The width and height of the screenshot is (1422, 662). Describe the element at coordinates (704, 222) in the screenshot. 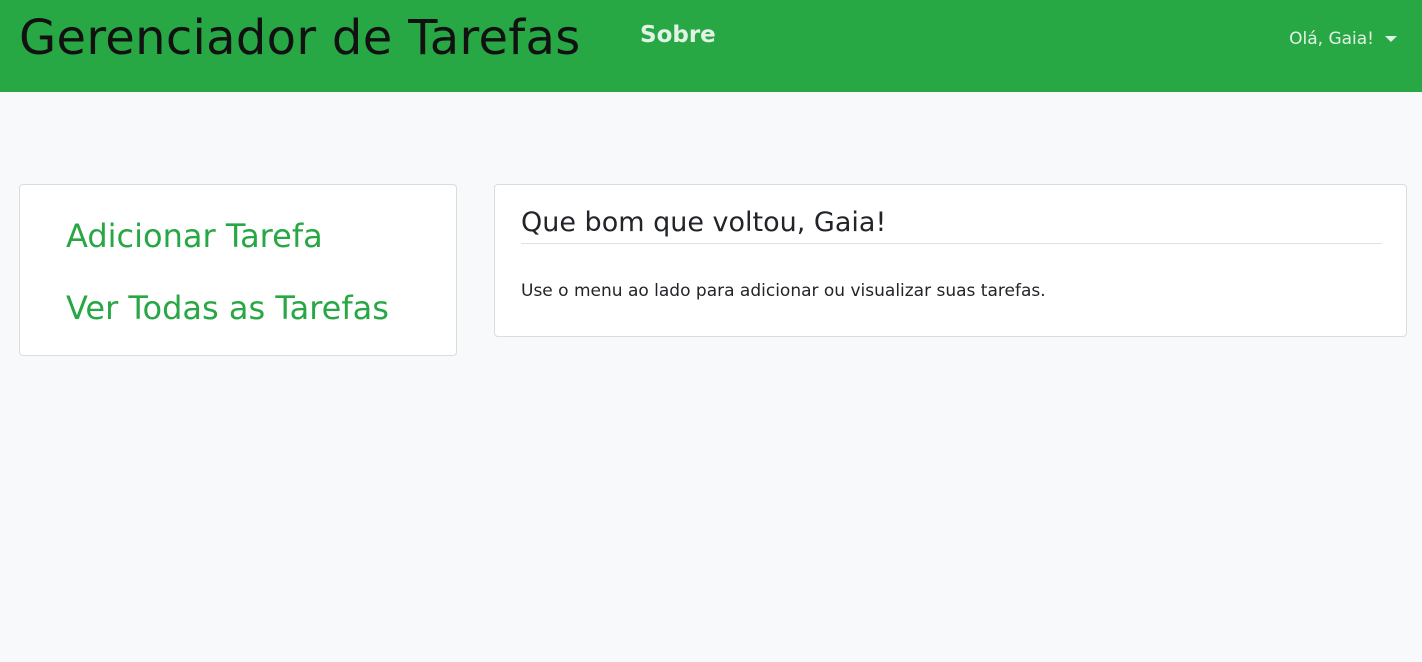

I see `welcome-title: Que bom que voltou, Gaia!` at that location.